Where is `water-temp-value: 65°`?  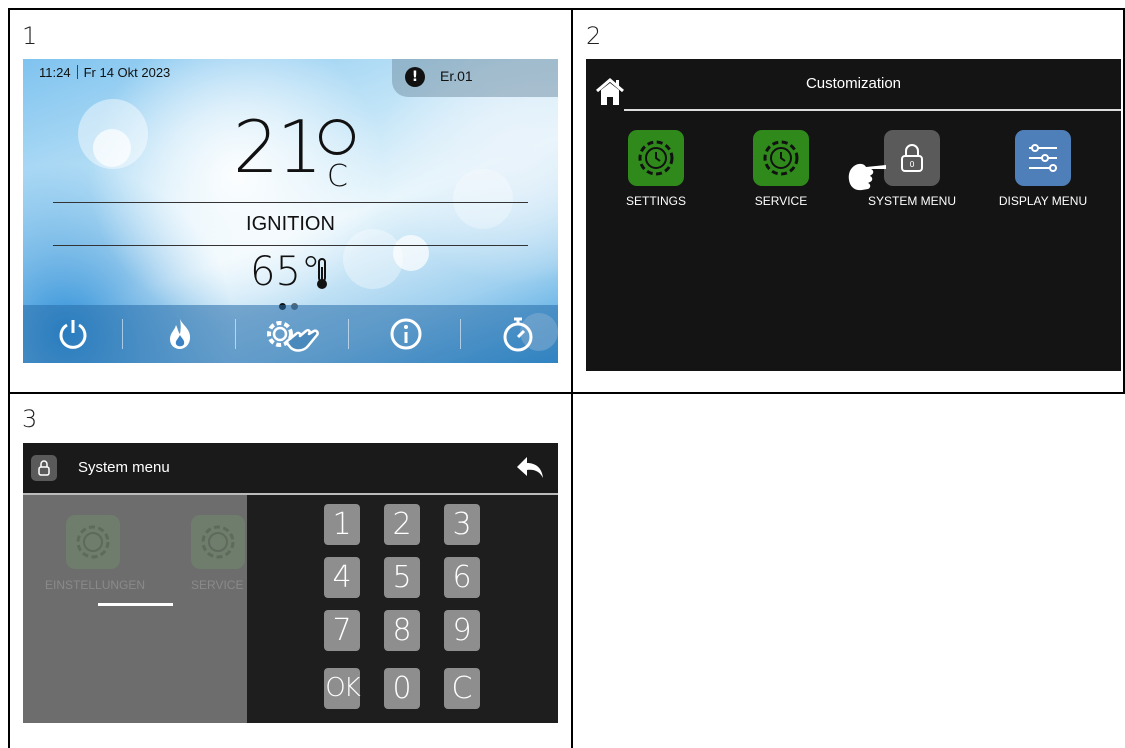
water-temp-value: 65° is located at coordinates (285, 272).